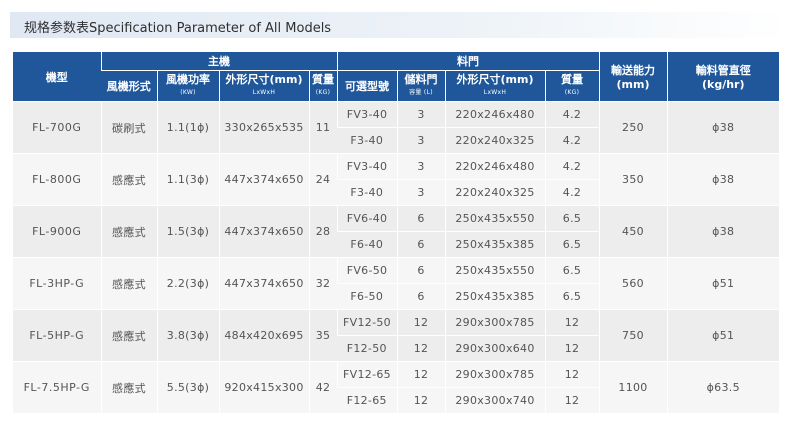  What do you see at coordinates (263, 387) in the screenshot?
I see `main-dims-cell: 920x415x300` at bounding box center [263, 387].